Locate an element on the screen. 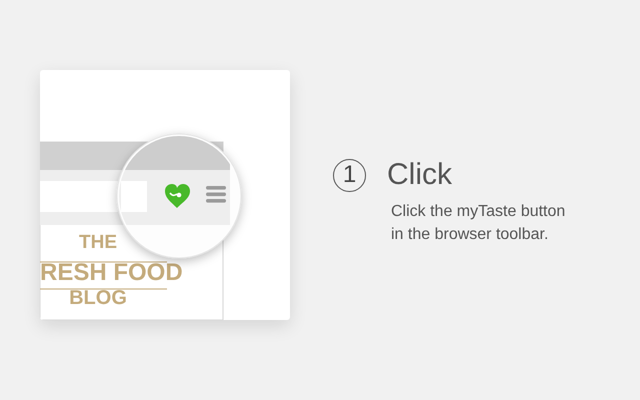 This screenshot has width=640, height=400. magnified-address-field is located at coordinates (134, 196).